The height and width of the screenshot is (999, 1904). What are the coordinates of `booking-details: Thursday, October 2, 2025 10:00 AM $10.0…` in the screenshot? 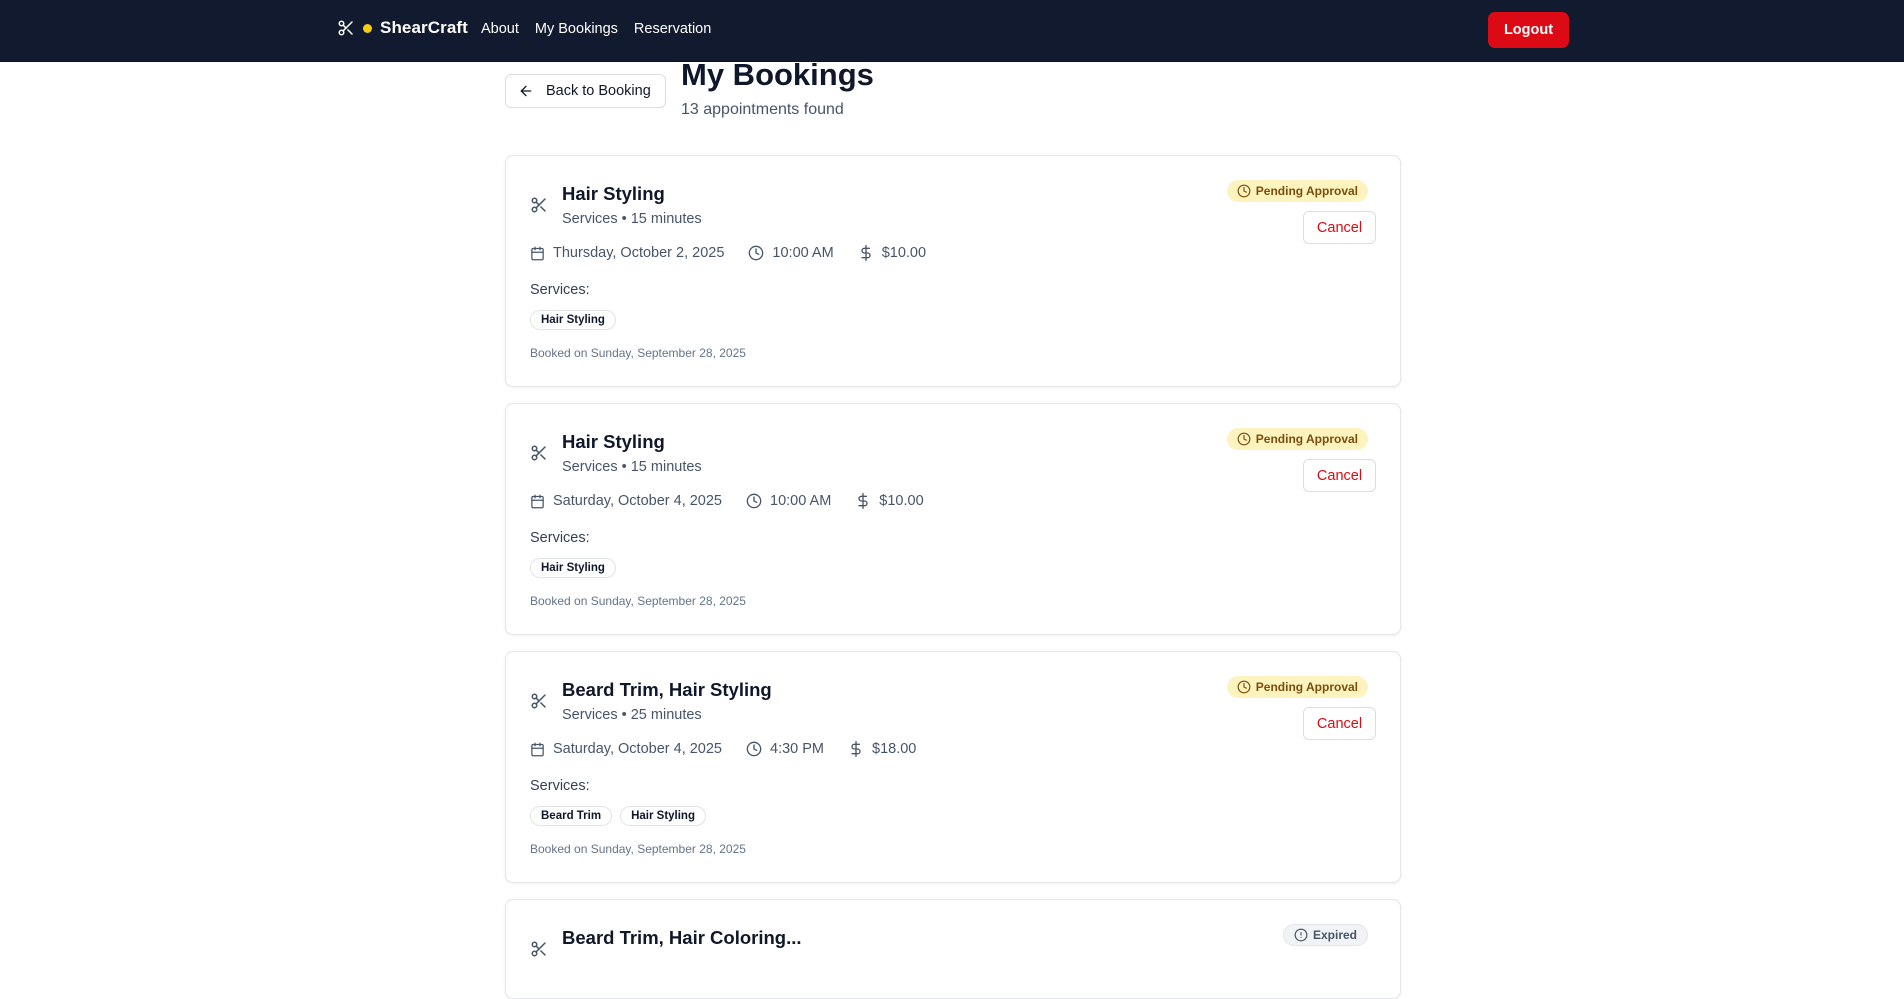 It's located at (740, 253).